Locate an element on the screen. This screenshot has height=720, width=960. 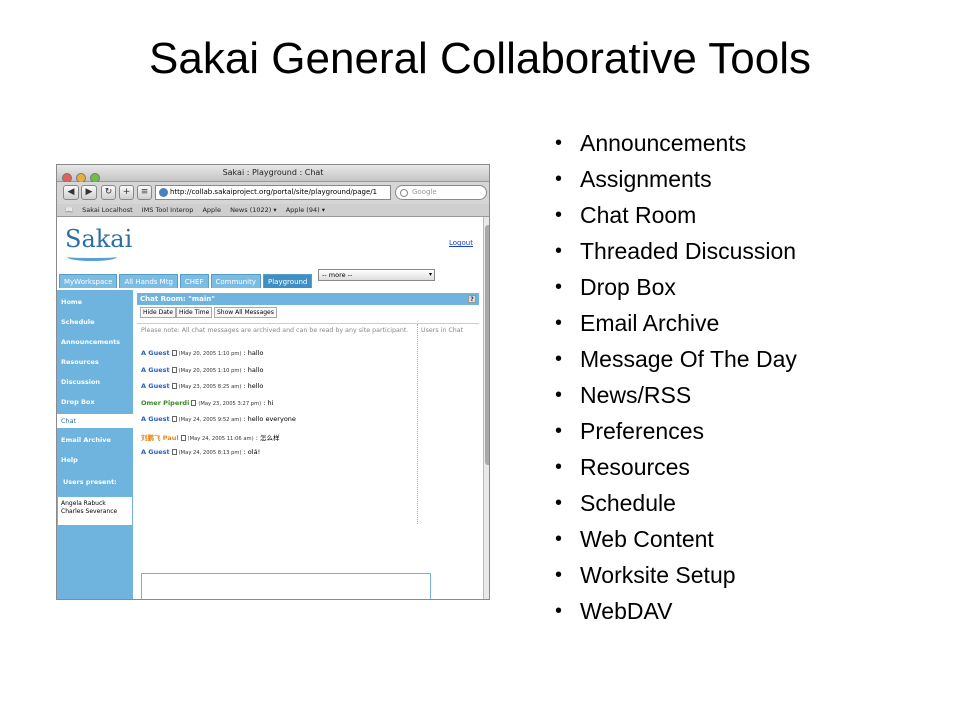
logo-swoosh is located at coordinates (92, 257).